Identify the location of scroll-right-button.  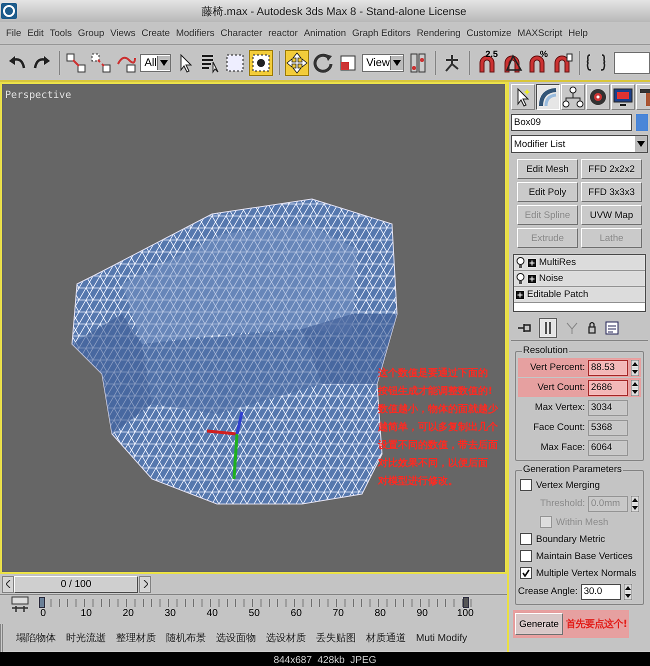
(145, 584).